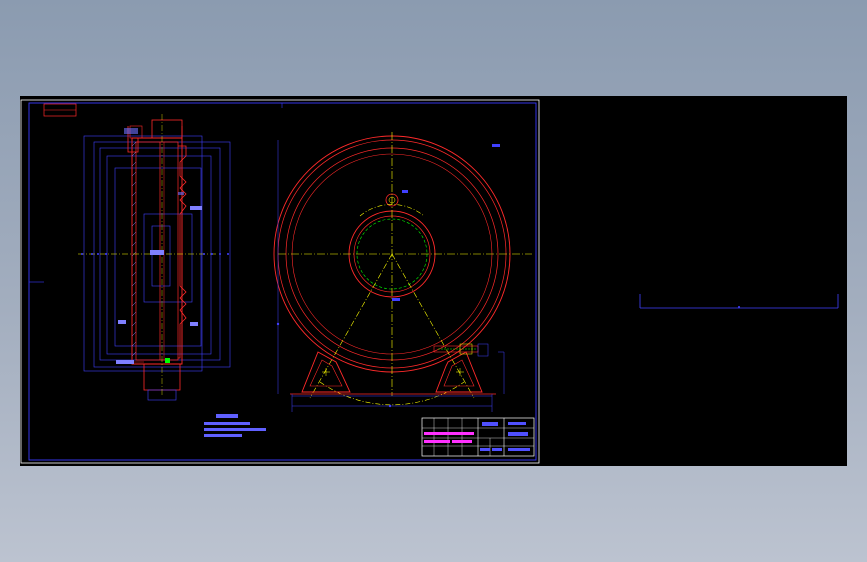 This screenshot has height=562, width=867. Describe the element at coordinates (402, 272) in the screenshot. I see `front-view` at that location.